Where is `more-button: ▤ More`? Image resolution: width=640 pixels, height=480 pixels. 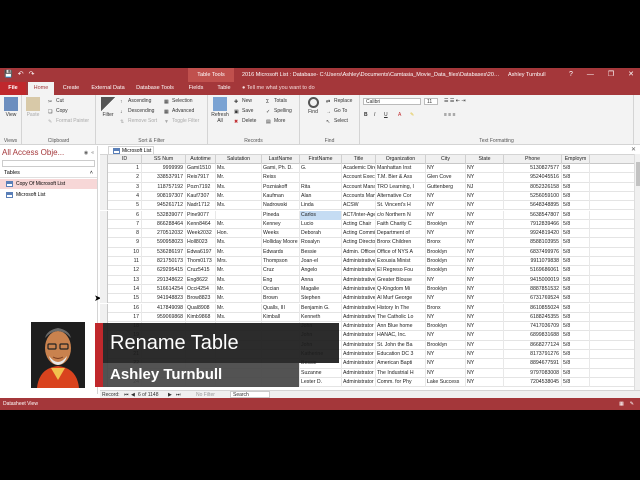
more-button: ▤ More is located at coordinates (275, 121).